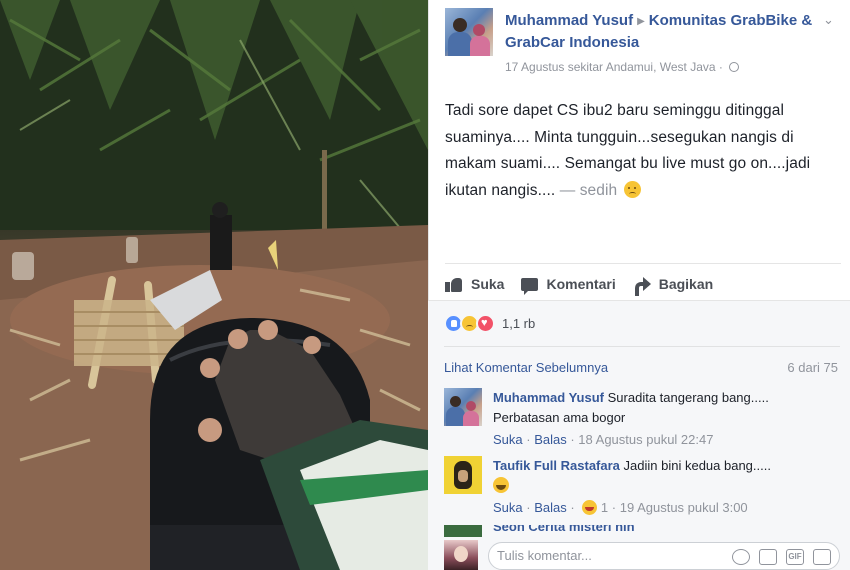  Describe the element at coordinates (781, 557) in the screenshot. I see `composer-icons: GIF` at that location.